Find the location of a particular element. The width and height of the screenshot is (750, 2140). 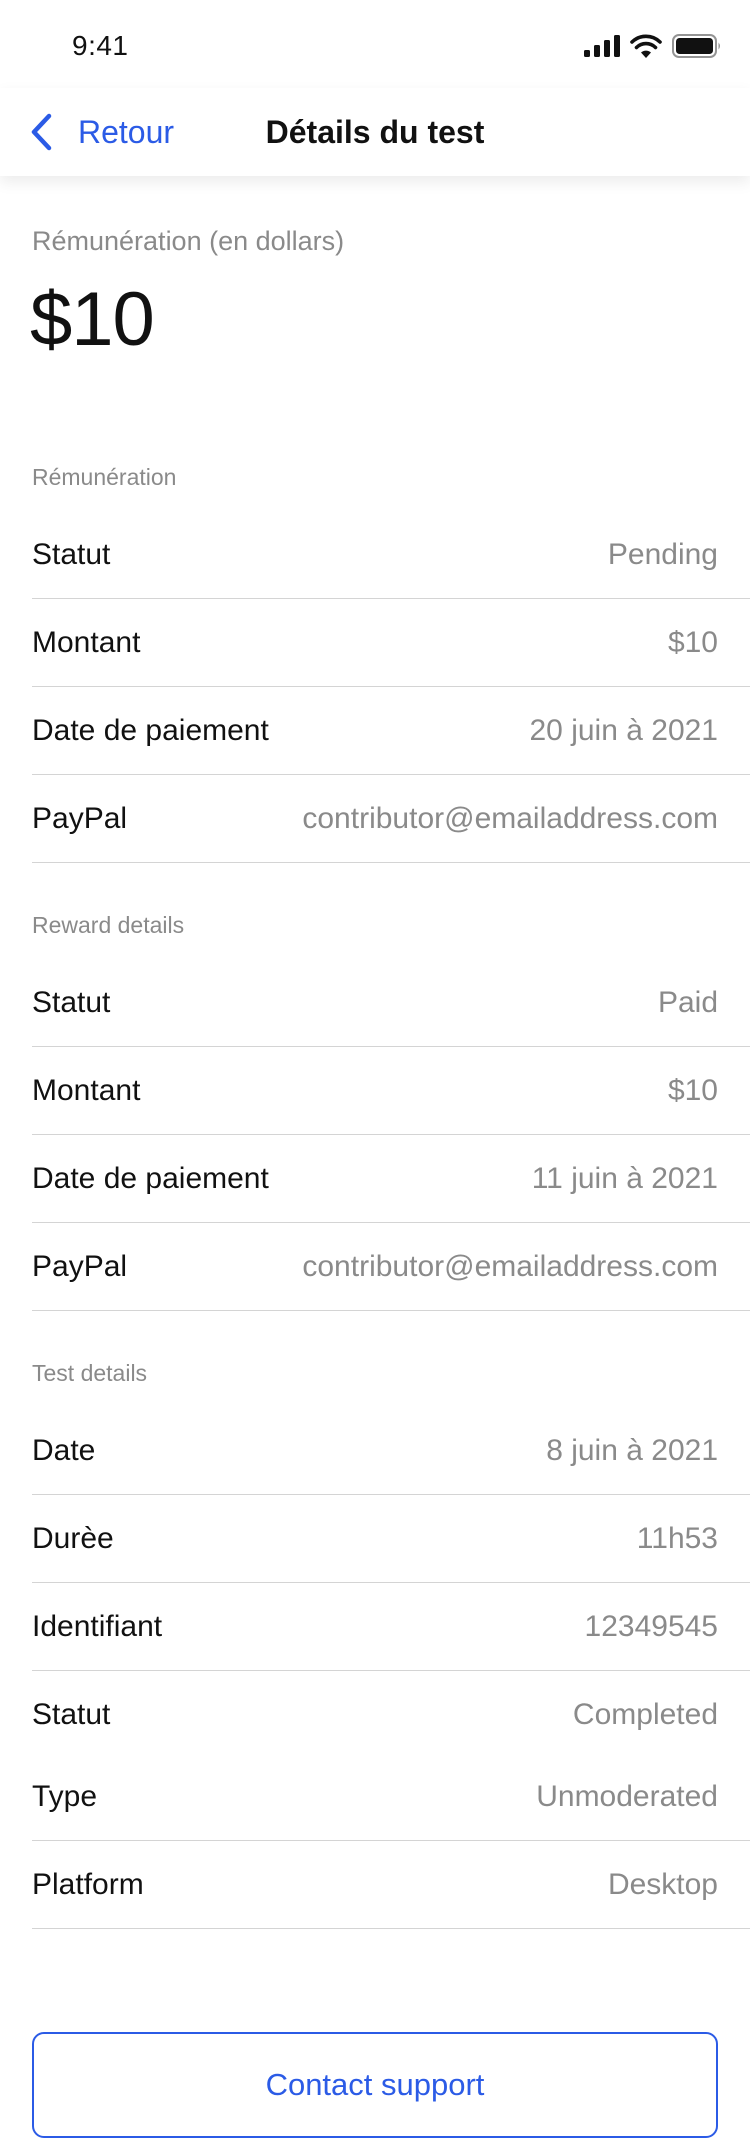

detail-row-date: Date 8 juin à 2021 is located at coordinates (391, 1451).